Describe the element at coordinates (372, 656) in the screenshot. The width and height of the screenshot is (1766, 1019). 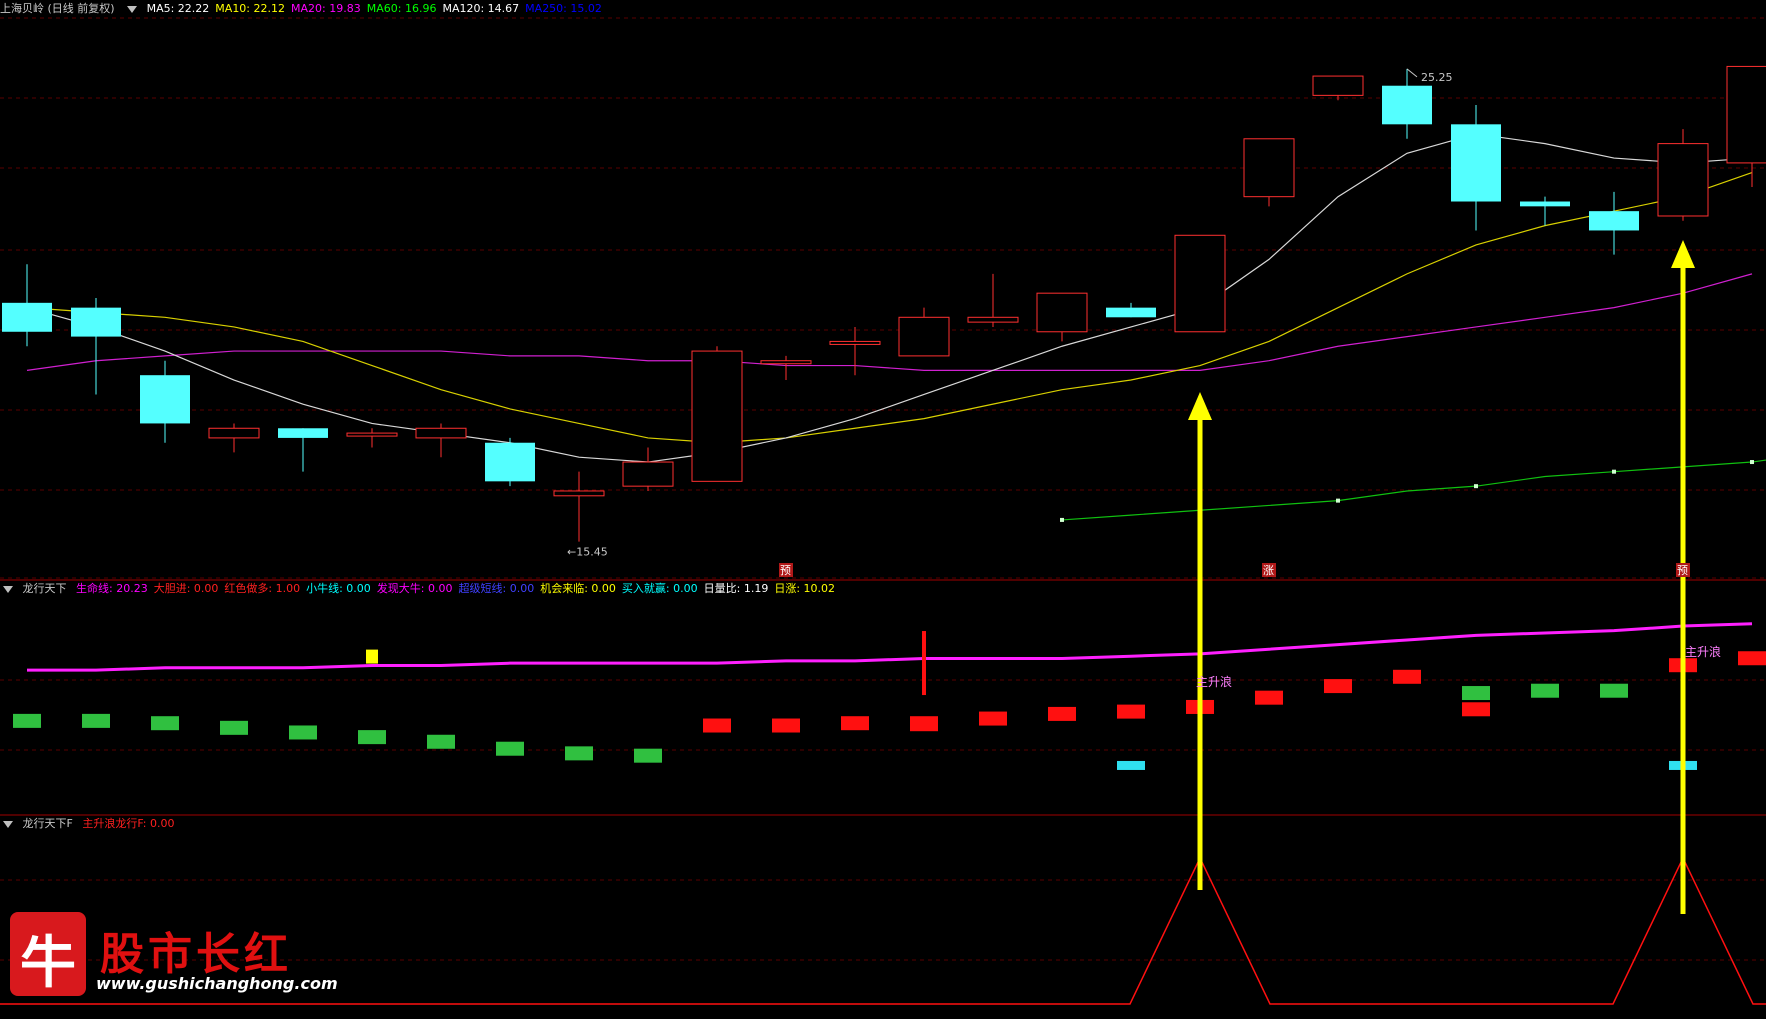
I see `yellow-marker` at that location.